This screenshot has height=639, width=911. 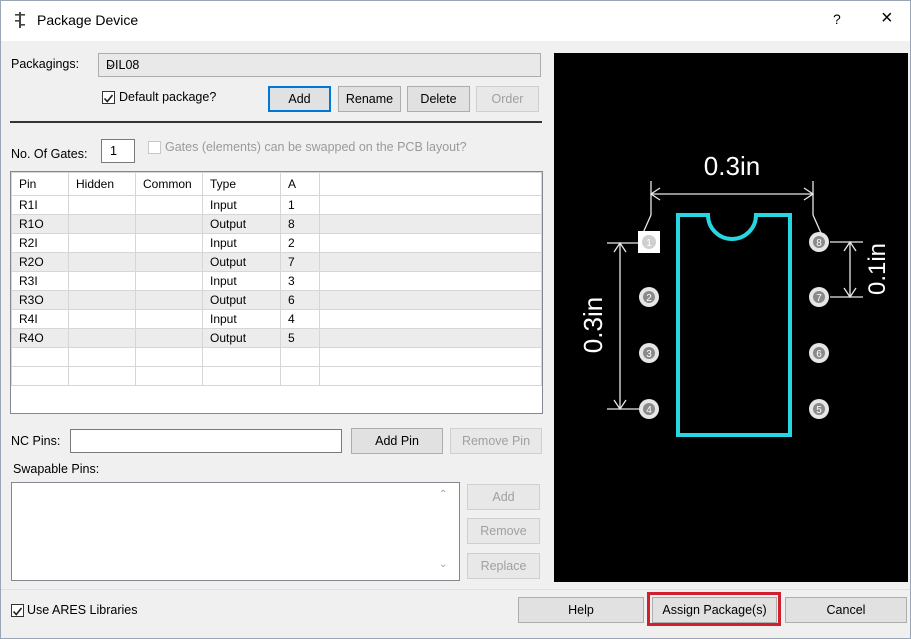 I want to click on cell-pin: R4I, so click(x=40, y=319).